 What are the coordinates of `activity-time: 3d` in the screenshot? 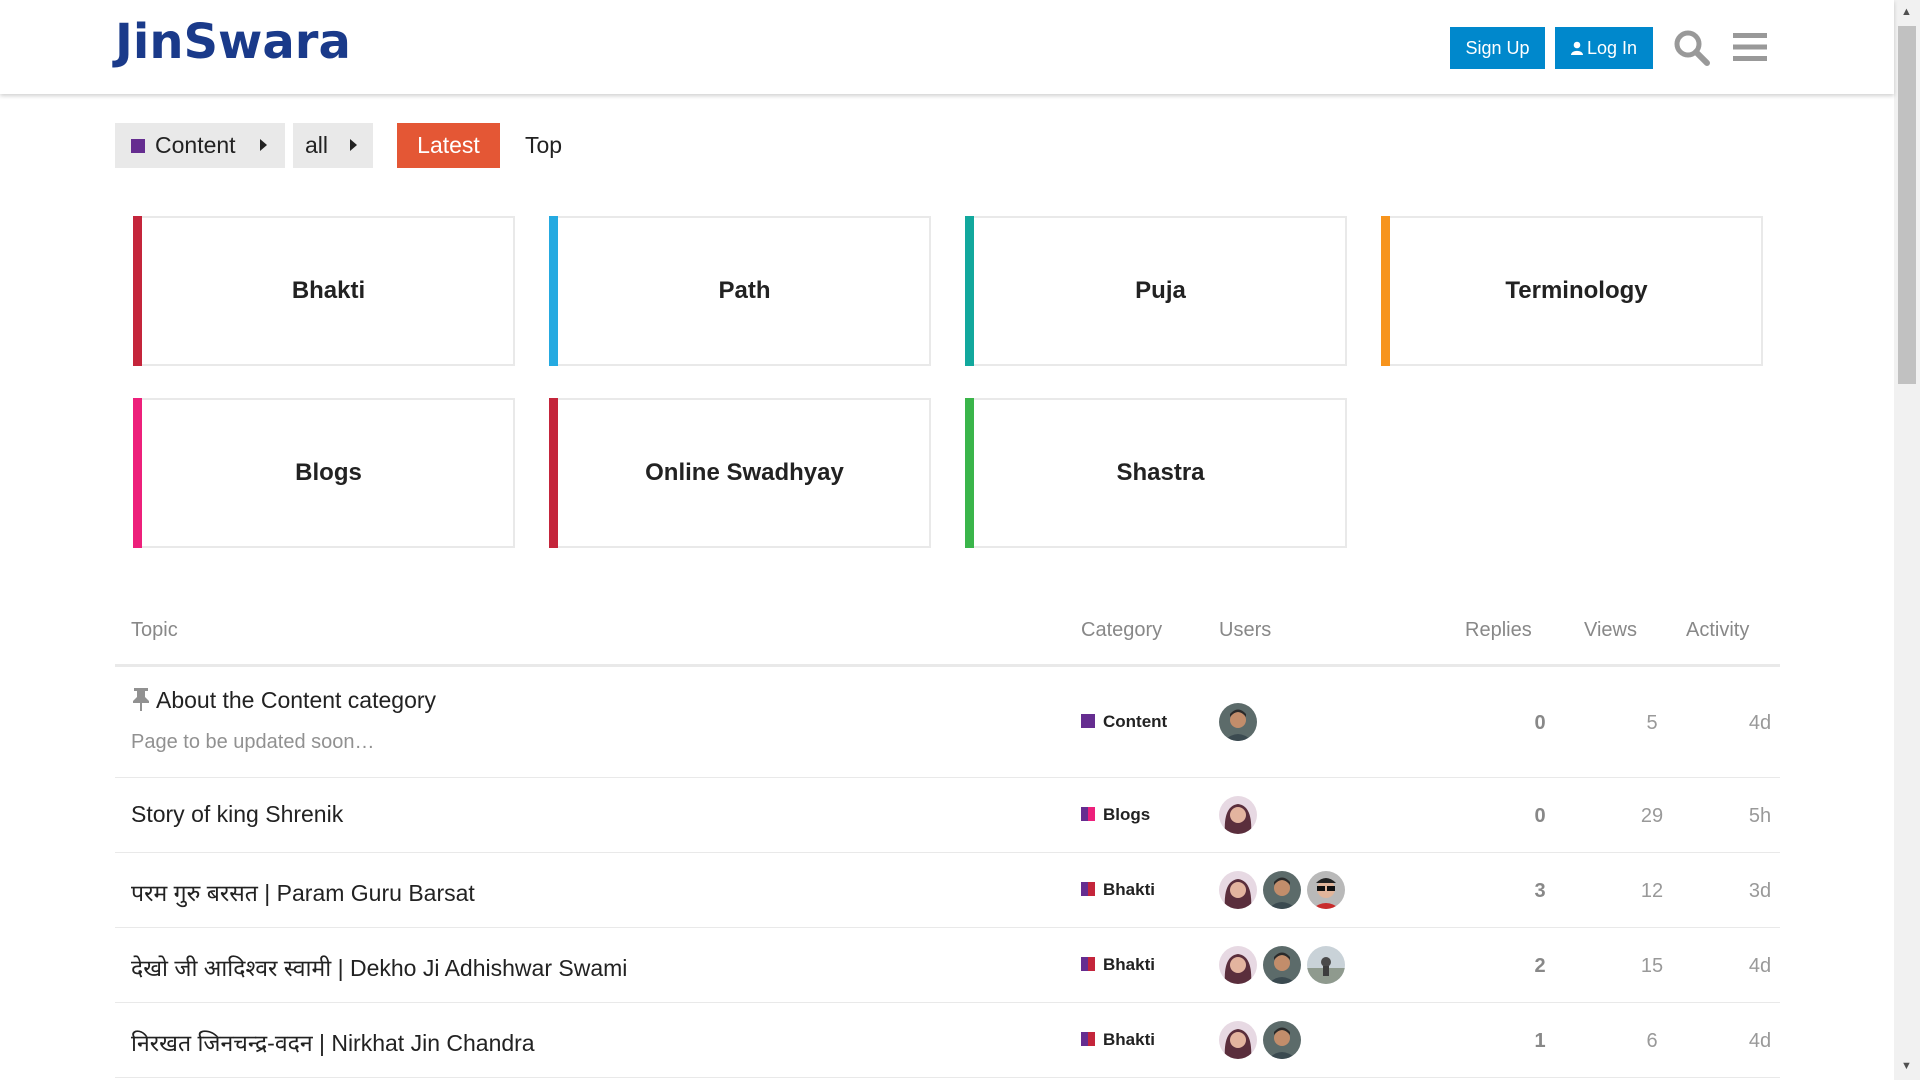 It's located at (1760, 891).